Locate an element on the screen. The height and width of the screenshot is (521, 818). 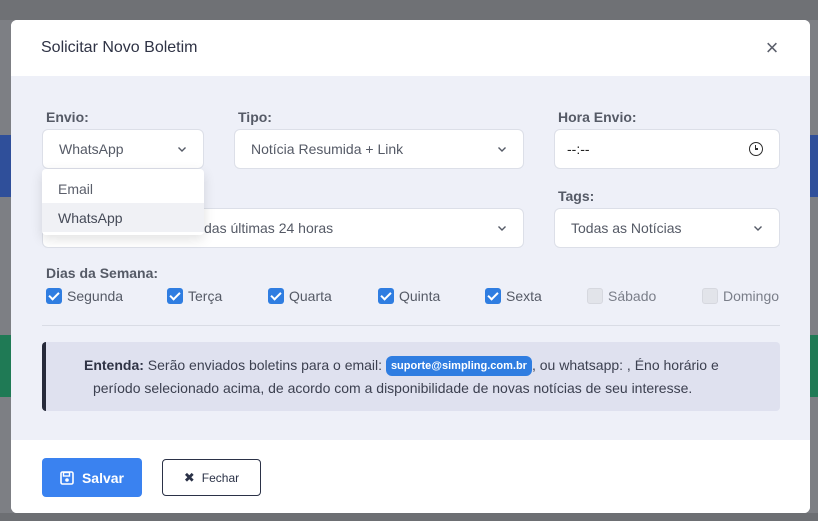
envio-option-email: Email is located at coordinates (123, 188).